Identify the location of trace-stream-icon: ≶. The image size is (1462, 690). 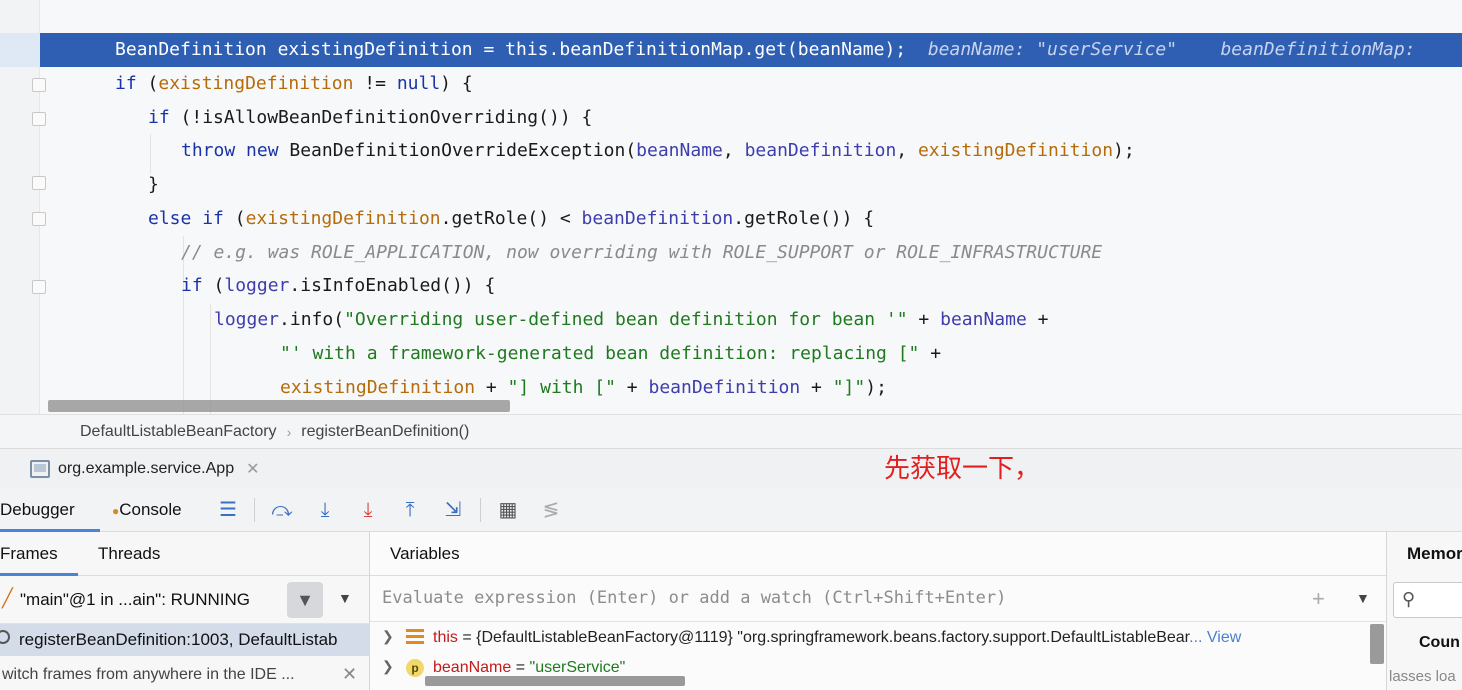
(551, 510).